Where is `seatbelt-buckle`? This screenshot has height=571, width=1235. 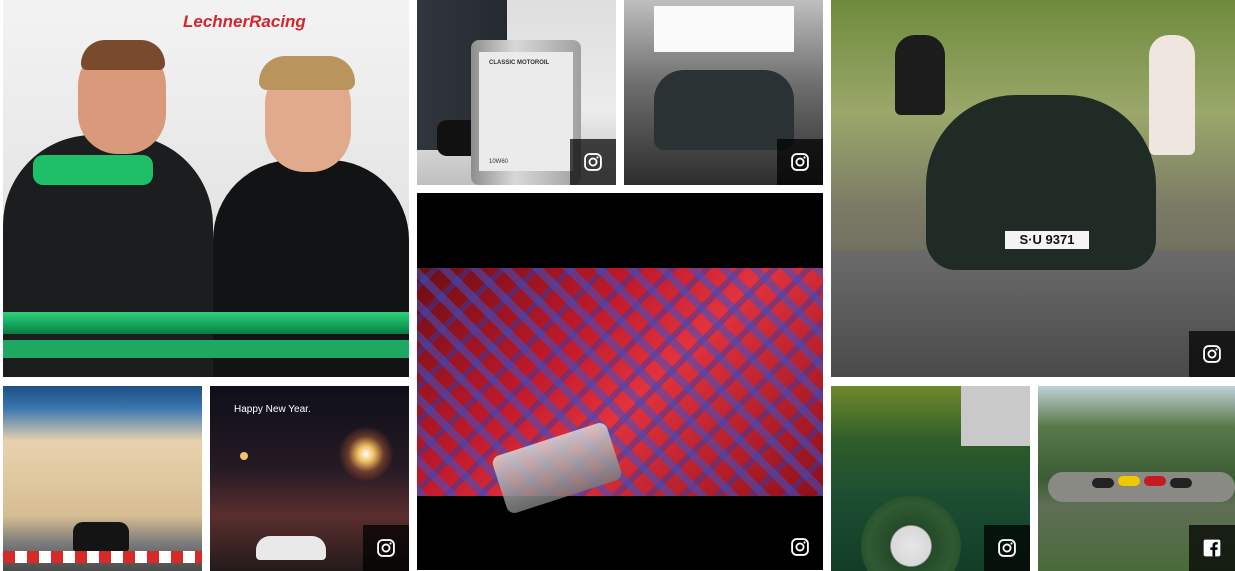
seatbelt-buckle is located at coordinates (557, 468).